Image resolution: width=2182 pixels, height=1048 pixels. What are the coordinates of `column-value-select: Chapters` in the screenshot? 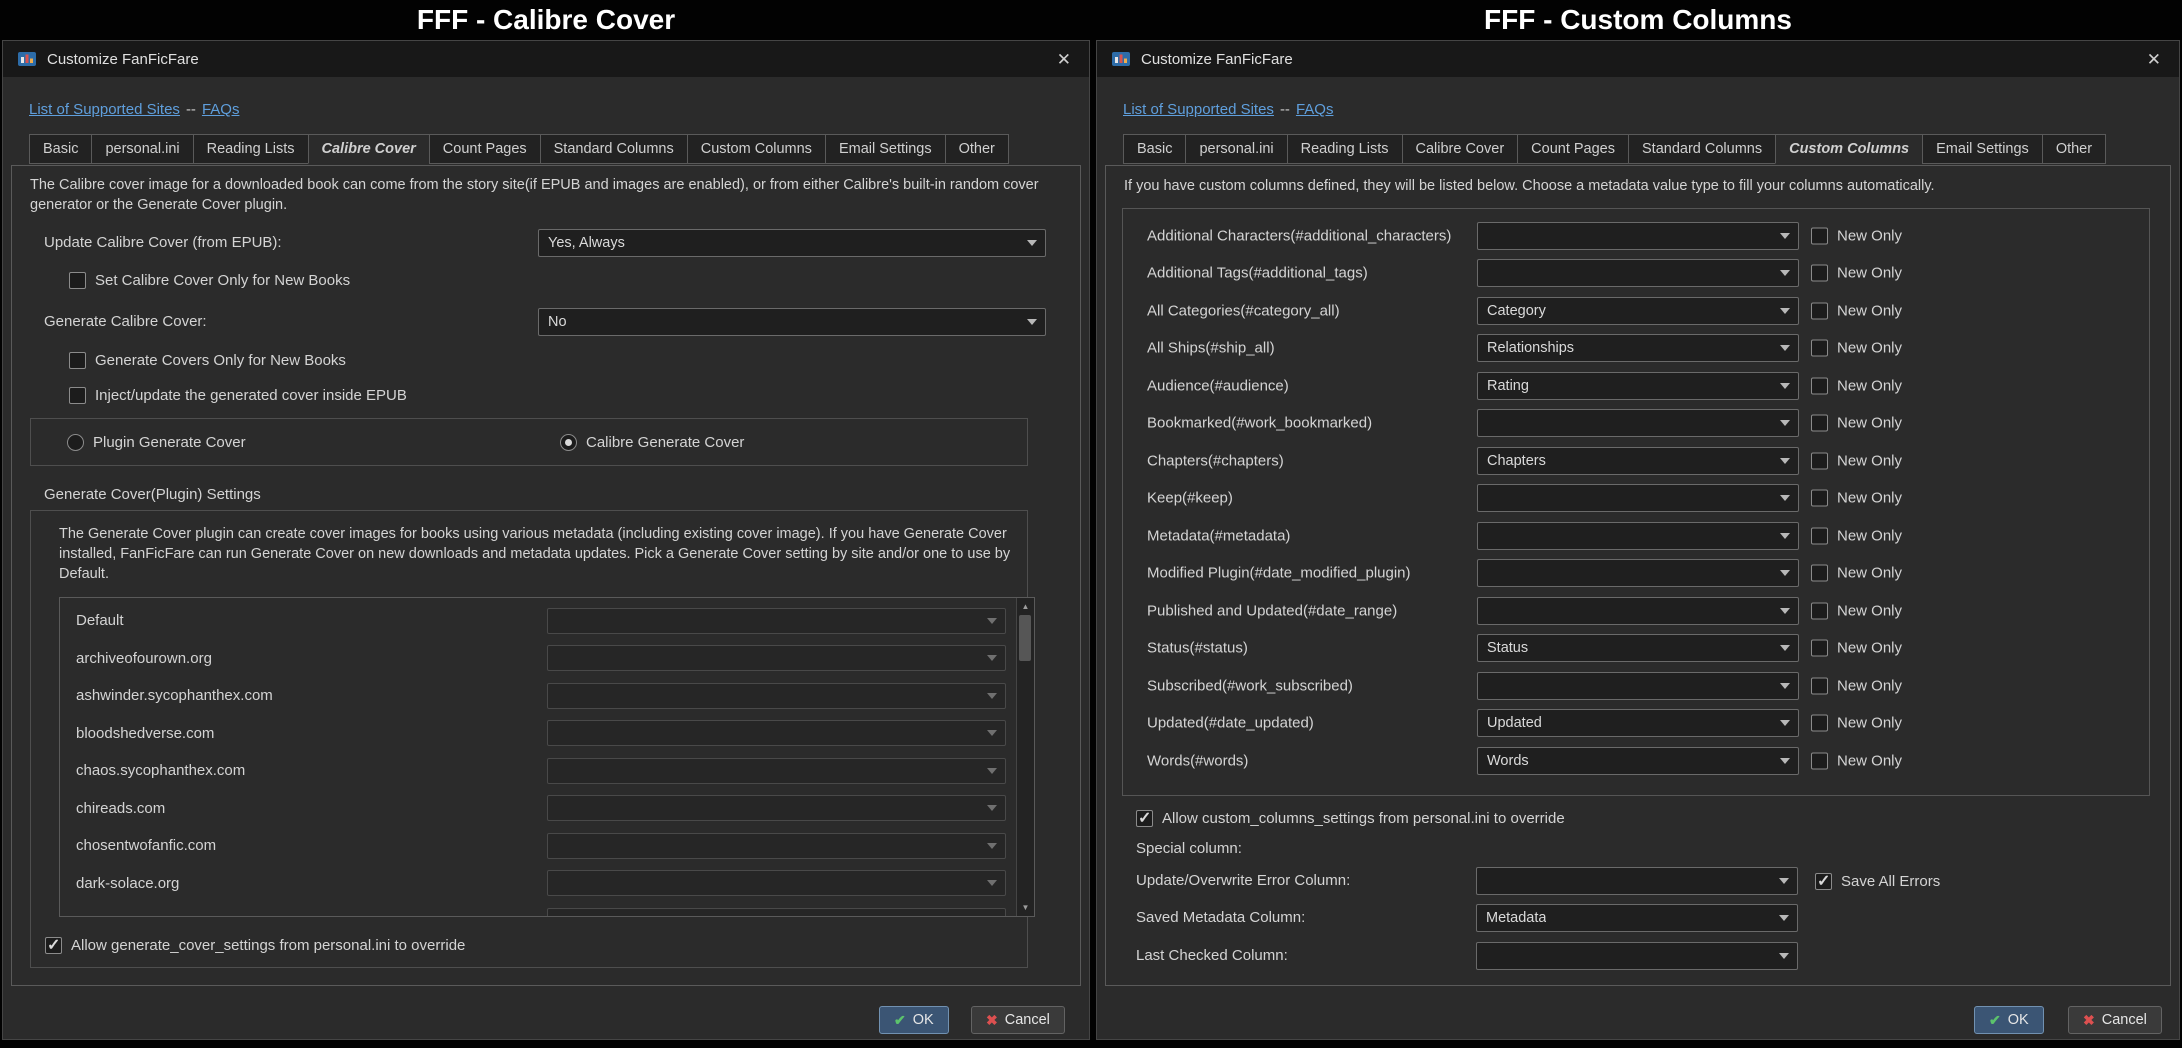 It's located at (1638, 460).